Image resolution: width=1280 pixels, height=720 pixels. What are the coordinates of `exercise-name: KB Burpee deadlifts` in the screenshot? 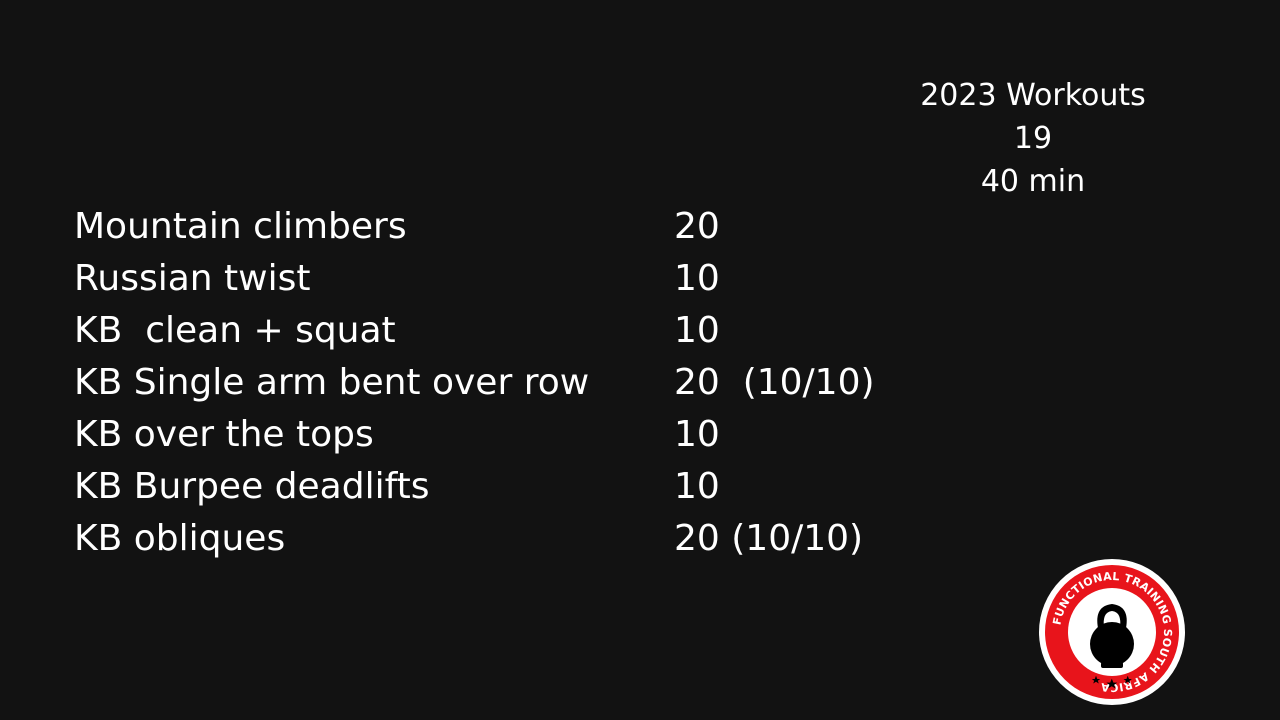 It's located at (252, 486).